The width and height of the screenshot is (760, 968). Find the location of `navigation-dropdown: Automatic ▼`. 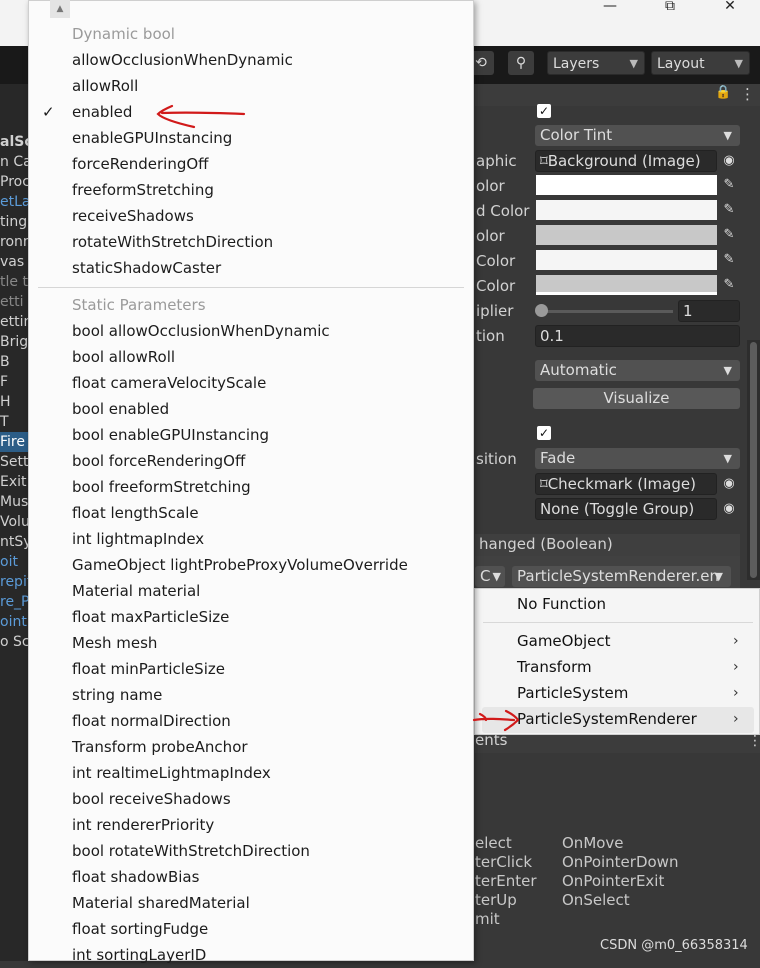

navigation-dropdown: Automatic ▼ is located at coordinates (637, 370).